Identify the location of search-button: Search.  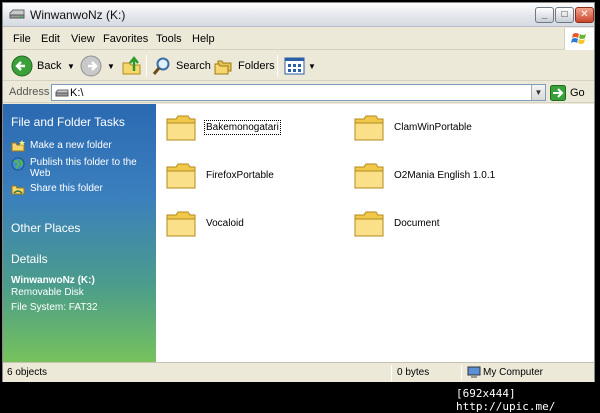
(181, 66).